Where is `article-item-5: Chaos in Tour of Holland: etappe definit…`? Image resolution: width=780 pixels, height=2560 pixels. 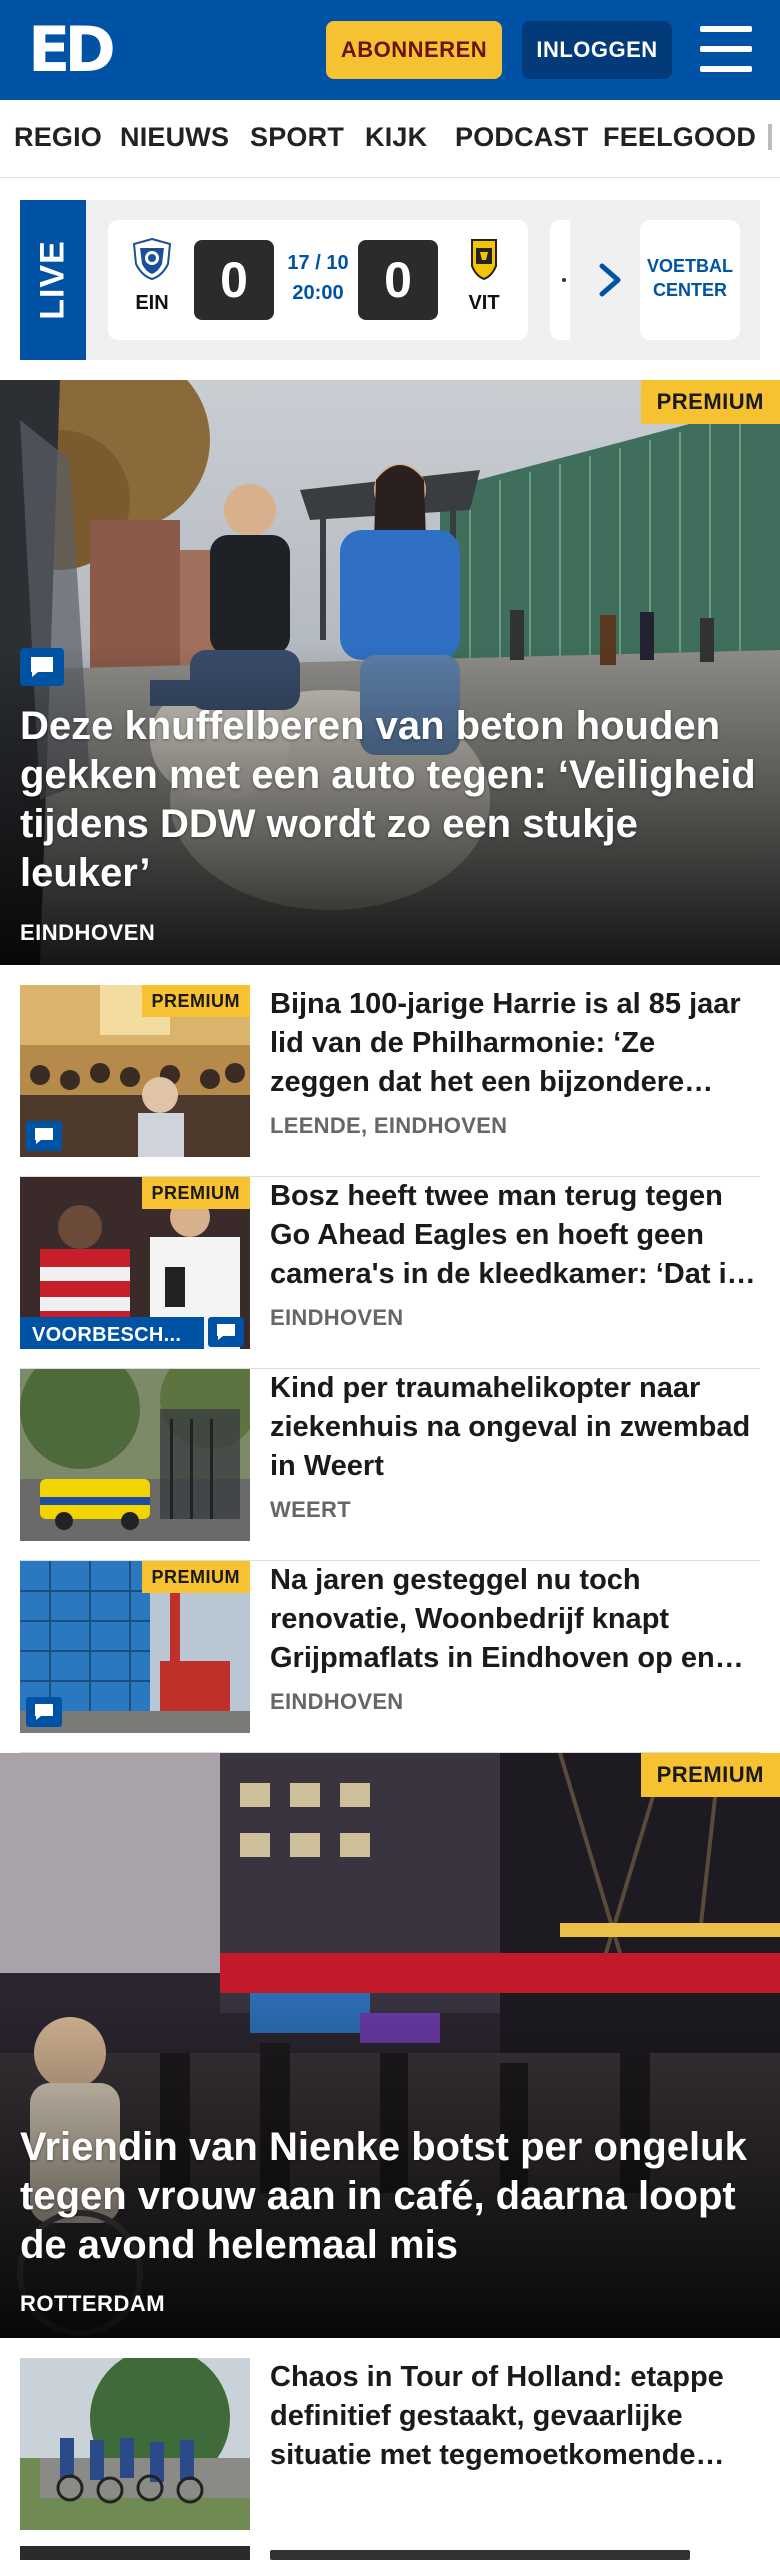 article-item-5: Chaos in Tour of Holland: etappe definit… is located at coordinates (390, 2448).